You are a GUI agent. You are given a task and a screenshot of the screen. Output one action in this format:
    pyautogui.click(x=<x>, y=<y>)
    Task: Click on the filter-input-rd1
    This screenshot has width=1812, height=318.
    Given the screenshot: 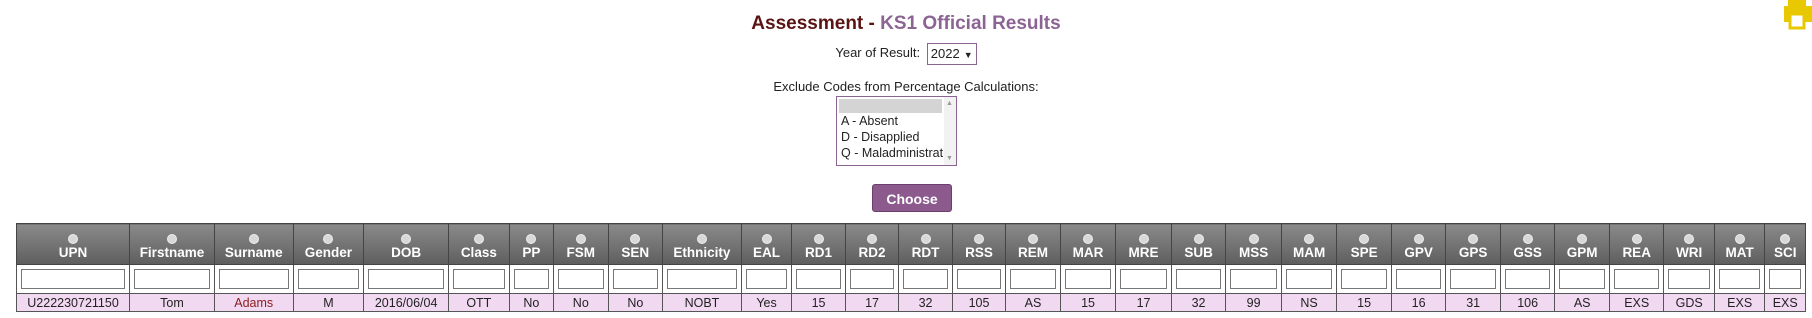 What is the action you would take?
    pyautogui.click(x=818, y=279)
    